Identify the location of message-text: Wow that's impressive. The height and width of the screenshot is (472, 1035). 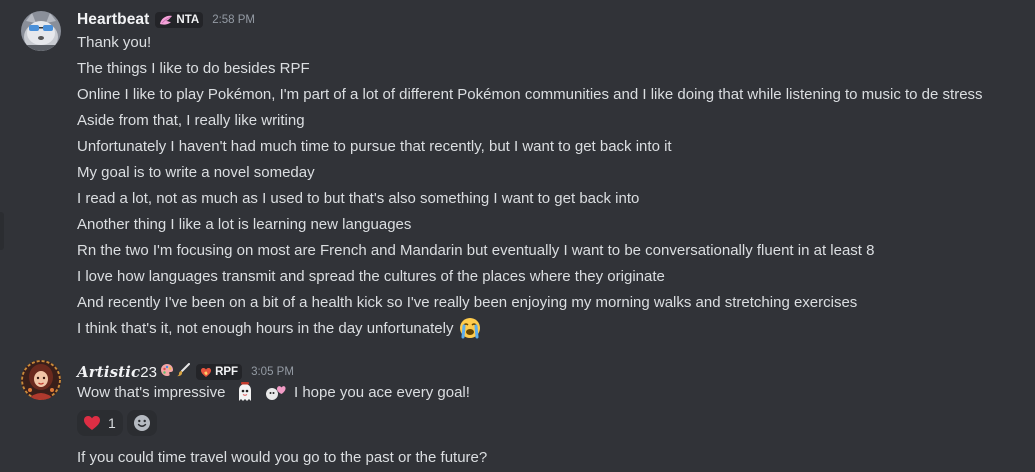
(151, 392).